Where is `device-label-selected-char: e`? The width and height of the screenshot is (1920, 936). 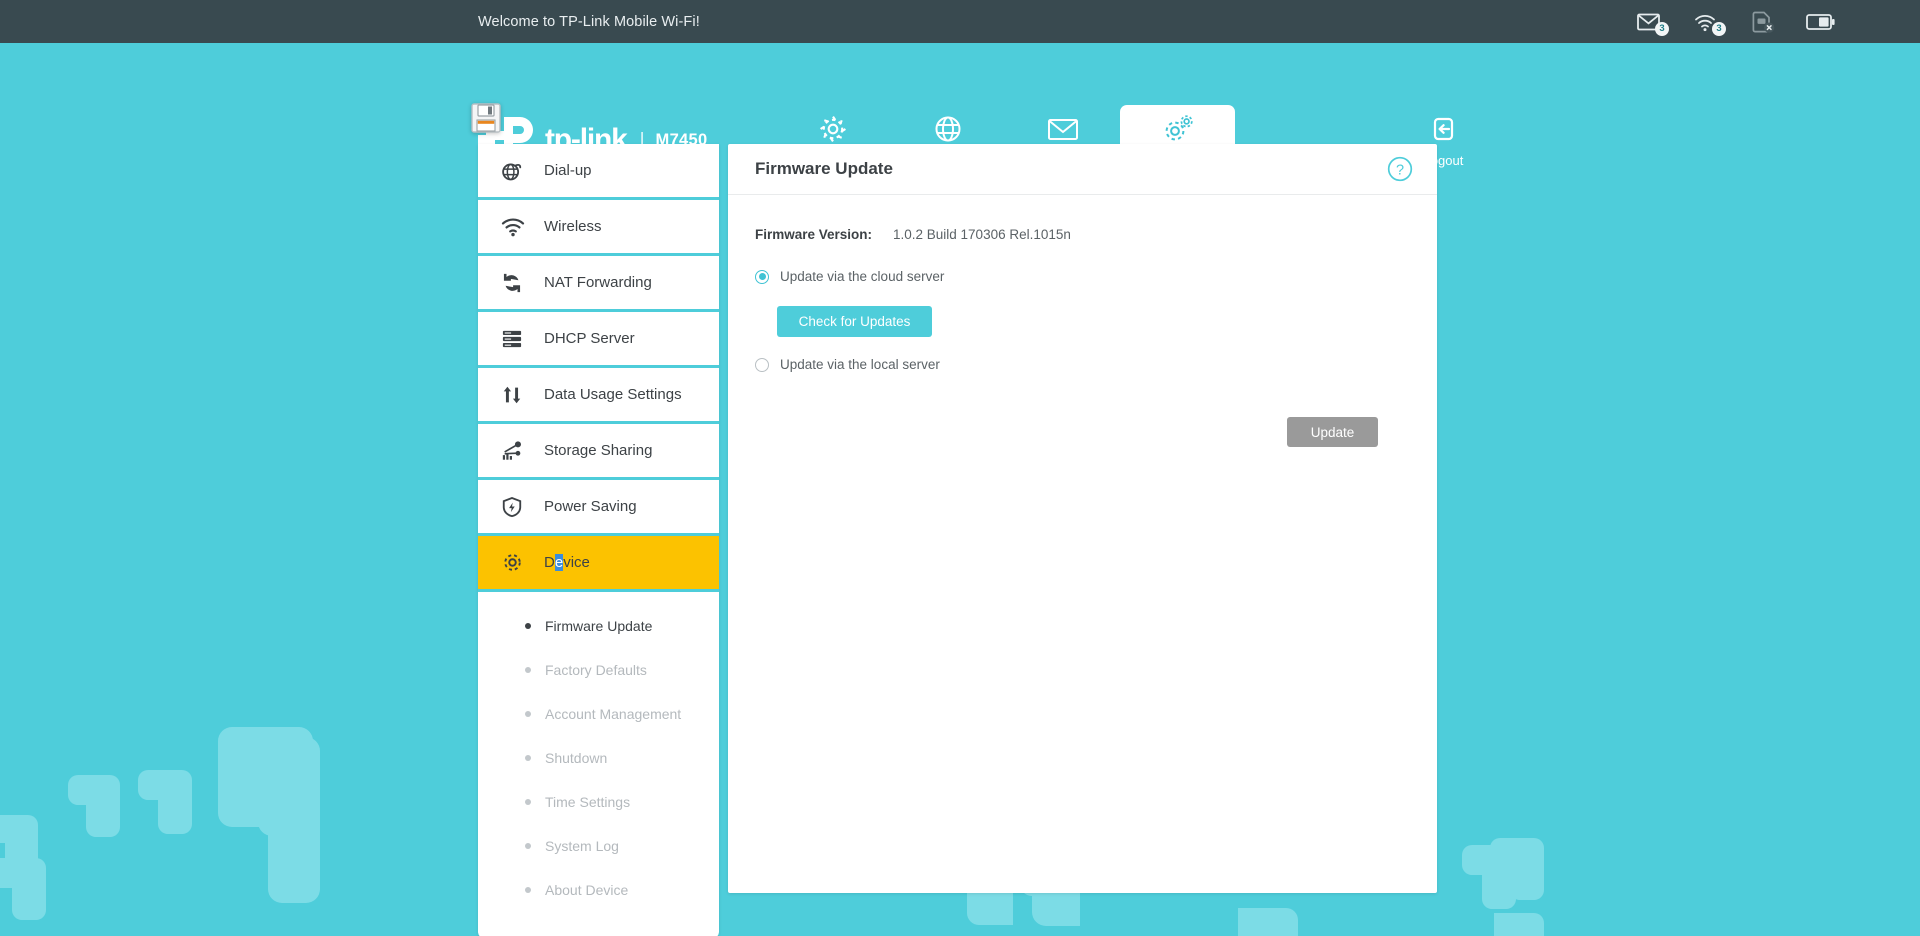
device-label-selected-char: e is located at coordinates (559, 562).